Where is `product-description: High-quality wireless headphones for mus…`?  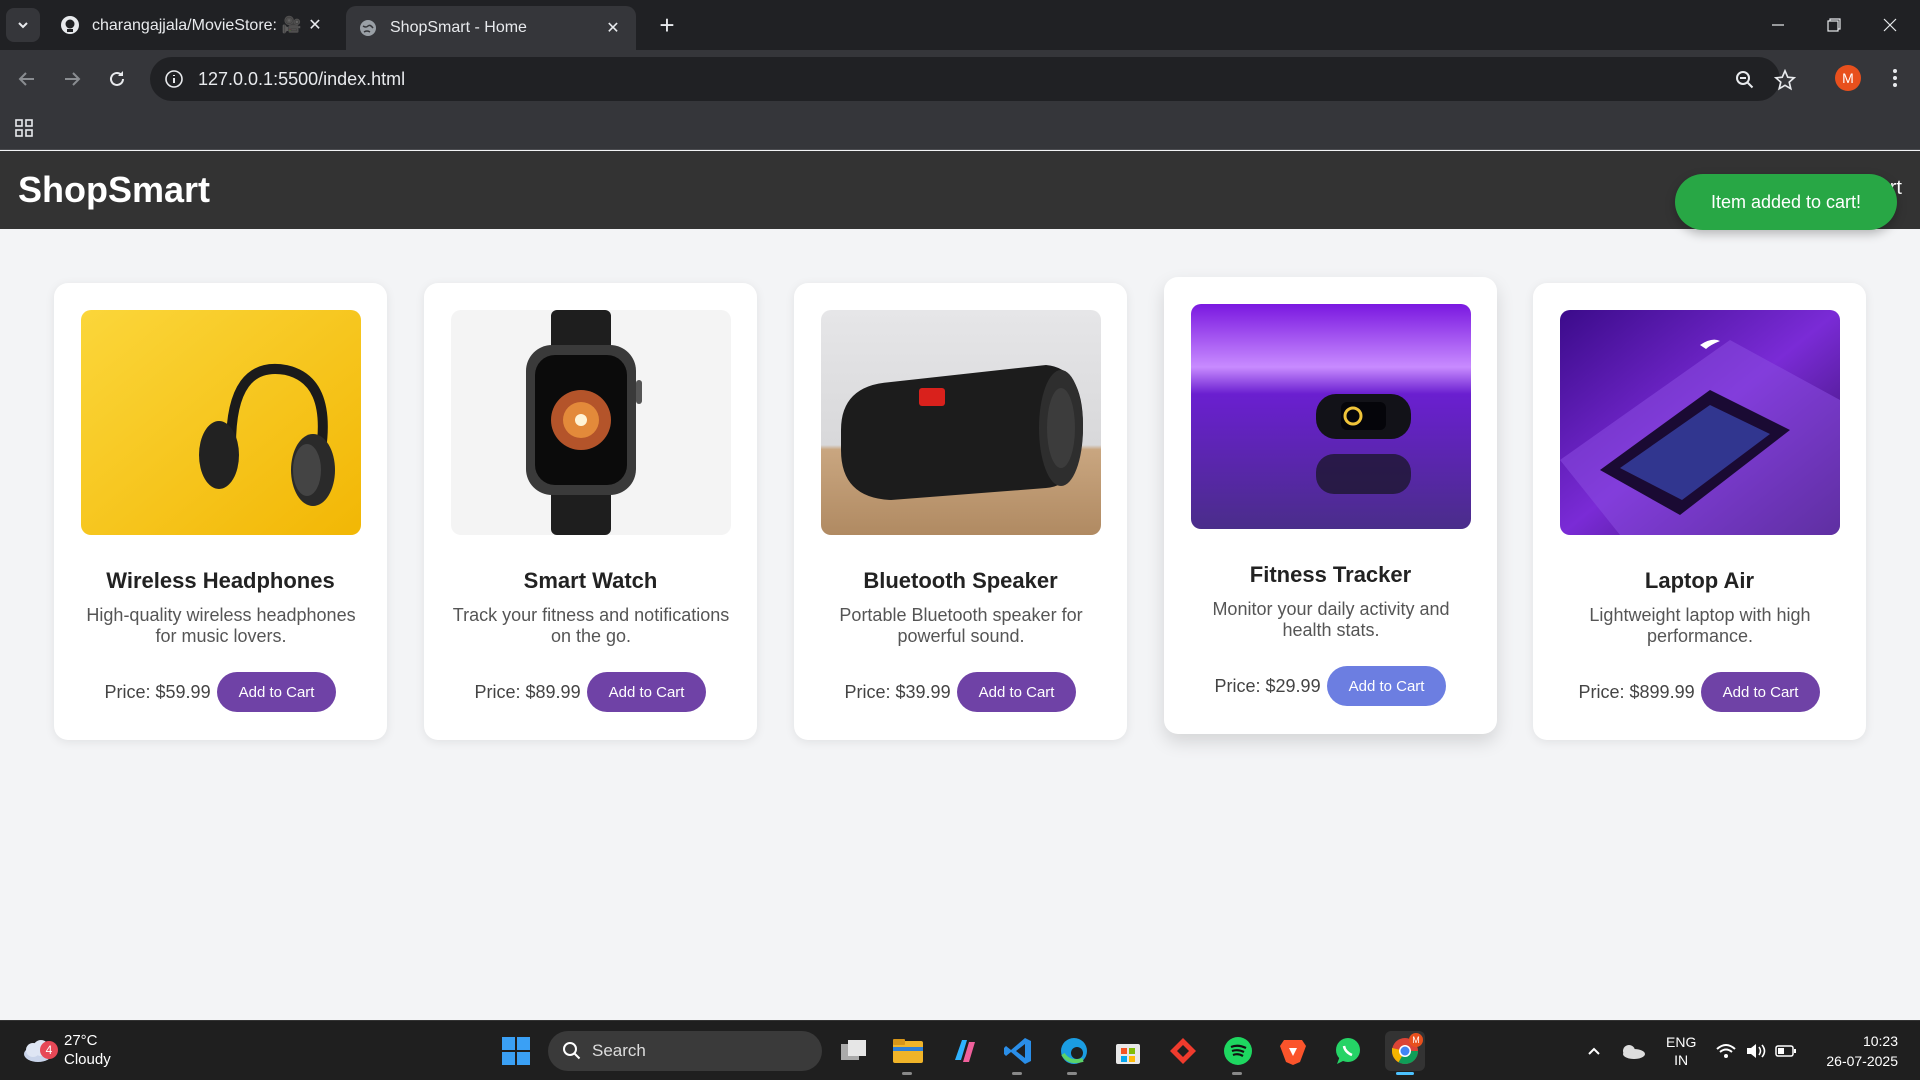
product-description: High-quality wireless headphones for mus… is located at coordinates (221, 625).